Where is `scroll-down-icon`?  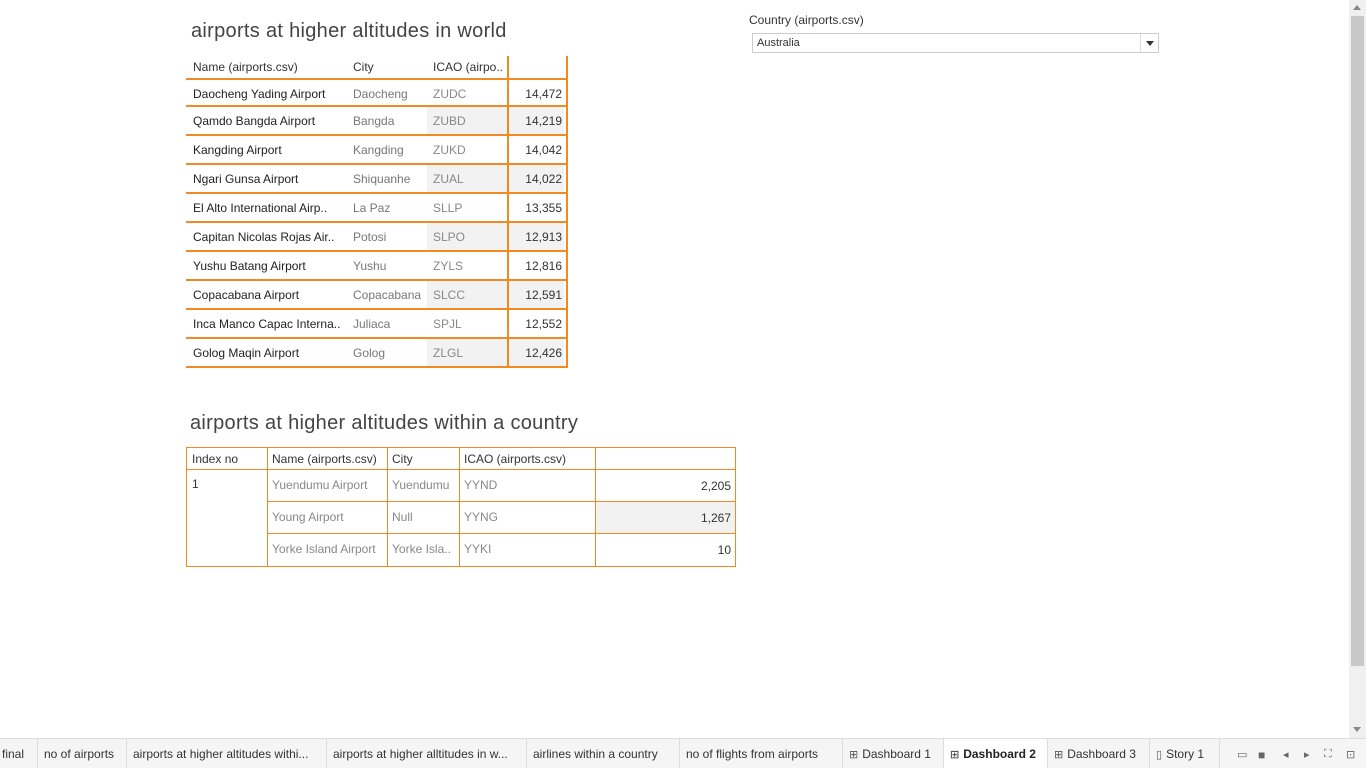
scroll-down-icon is located at coordinates (1357, 729).